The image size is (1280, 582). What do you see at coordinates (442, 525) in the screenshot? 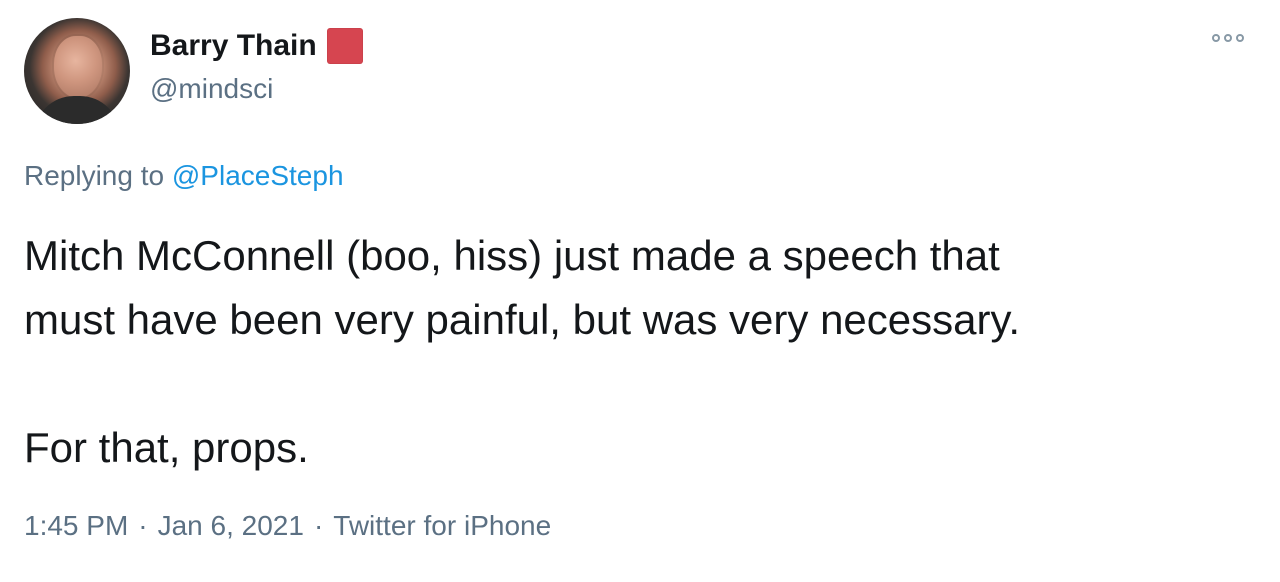
I see `tweet-source: Twitter for iPhone` at bounding box center [442, 525].